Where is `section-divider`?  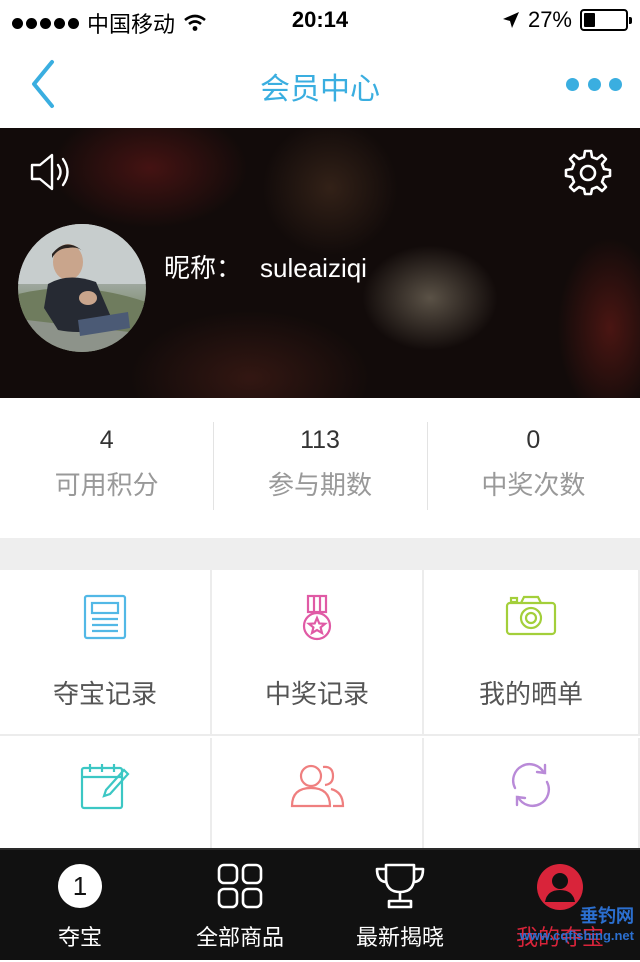 section-divider is located at coordinates (320, 554).